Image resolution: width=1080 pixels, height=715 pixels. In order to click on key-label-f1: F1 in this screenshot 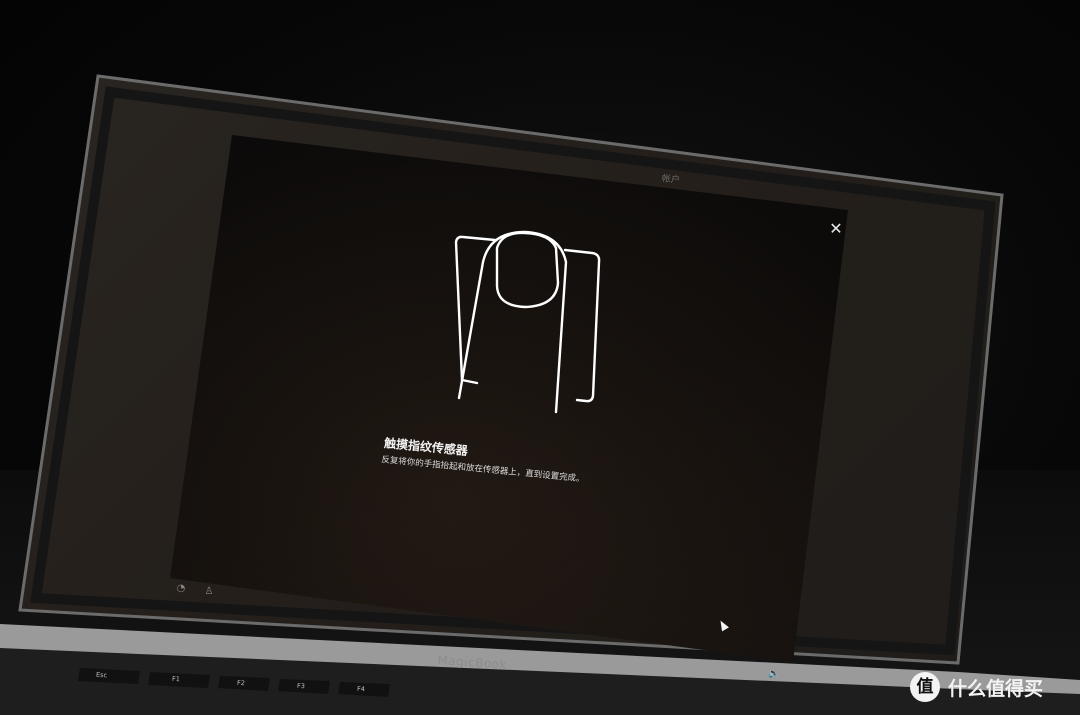, I will do `click(176, 679)`.